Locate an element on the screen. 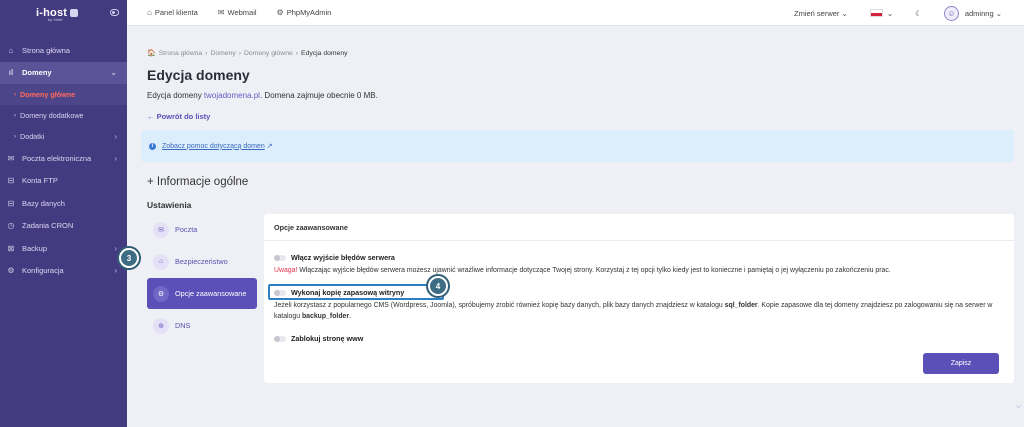 The image size is (1024, 427). tab-label: Bezpieczeństwo is located at coordinates (201, 261).